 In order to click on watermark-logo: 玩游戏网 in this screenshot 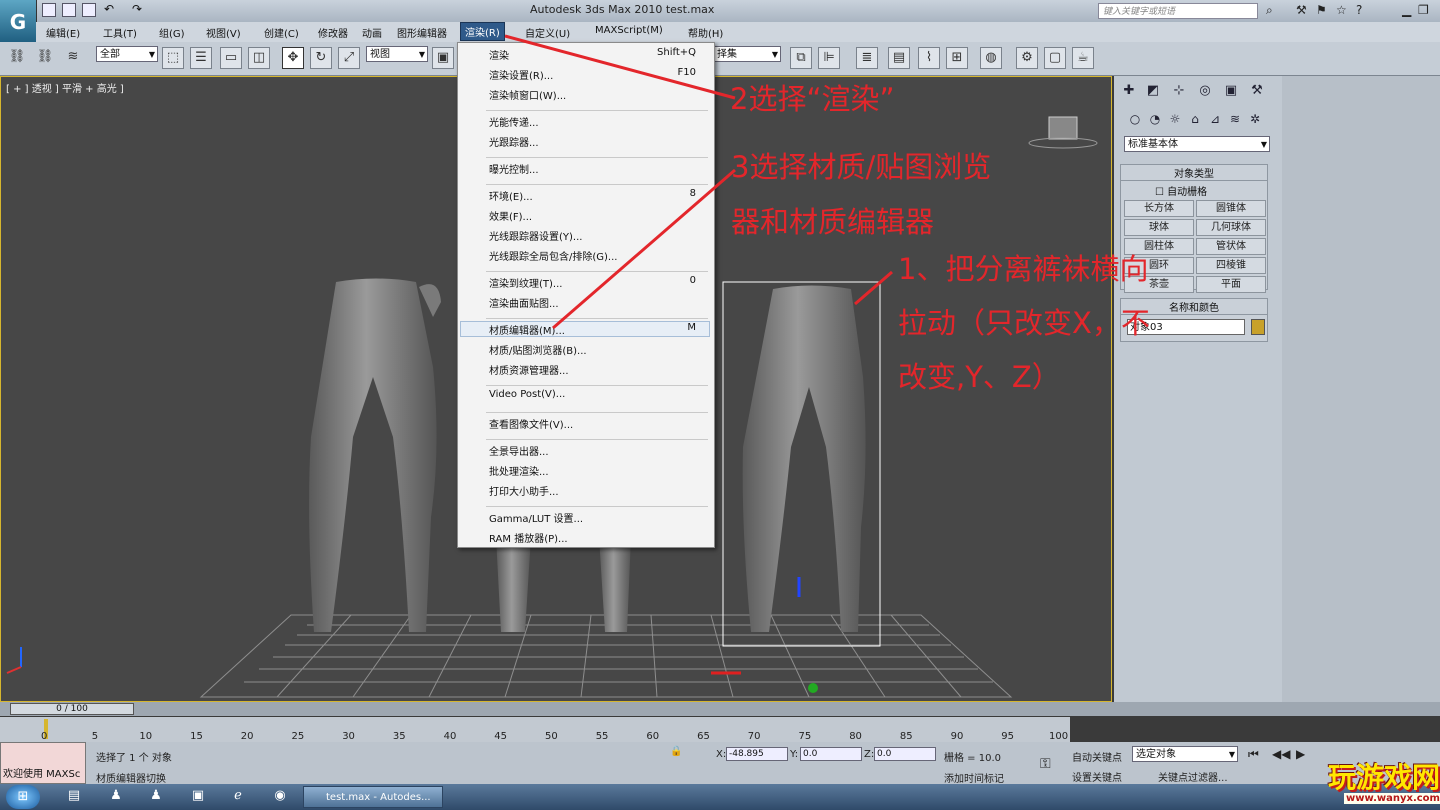, I will do `click(1384, 777)`.